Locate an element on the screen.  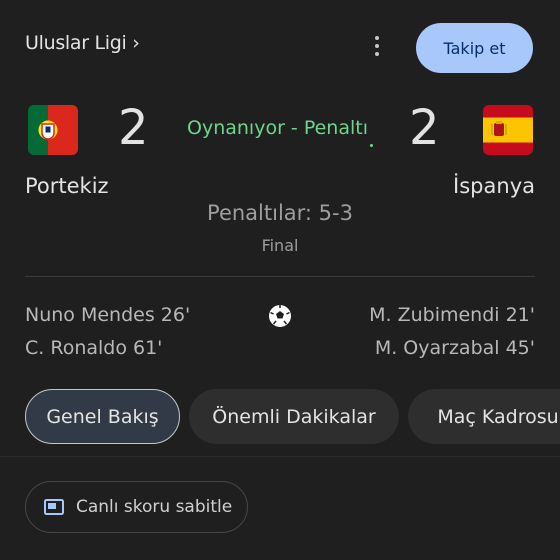
follow-button: Takip et is located at coordinates (474, 48).